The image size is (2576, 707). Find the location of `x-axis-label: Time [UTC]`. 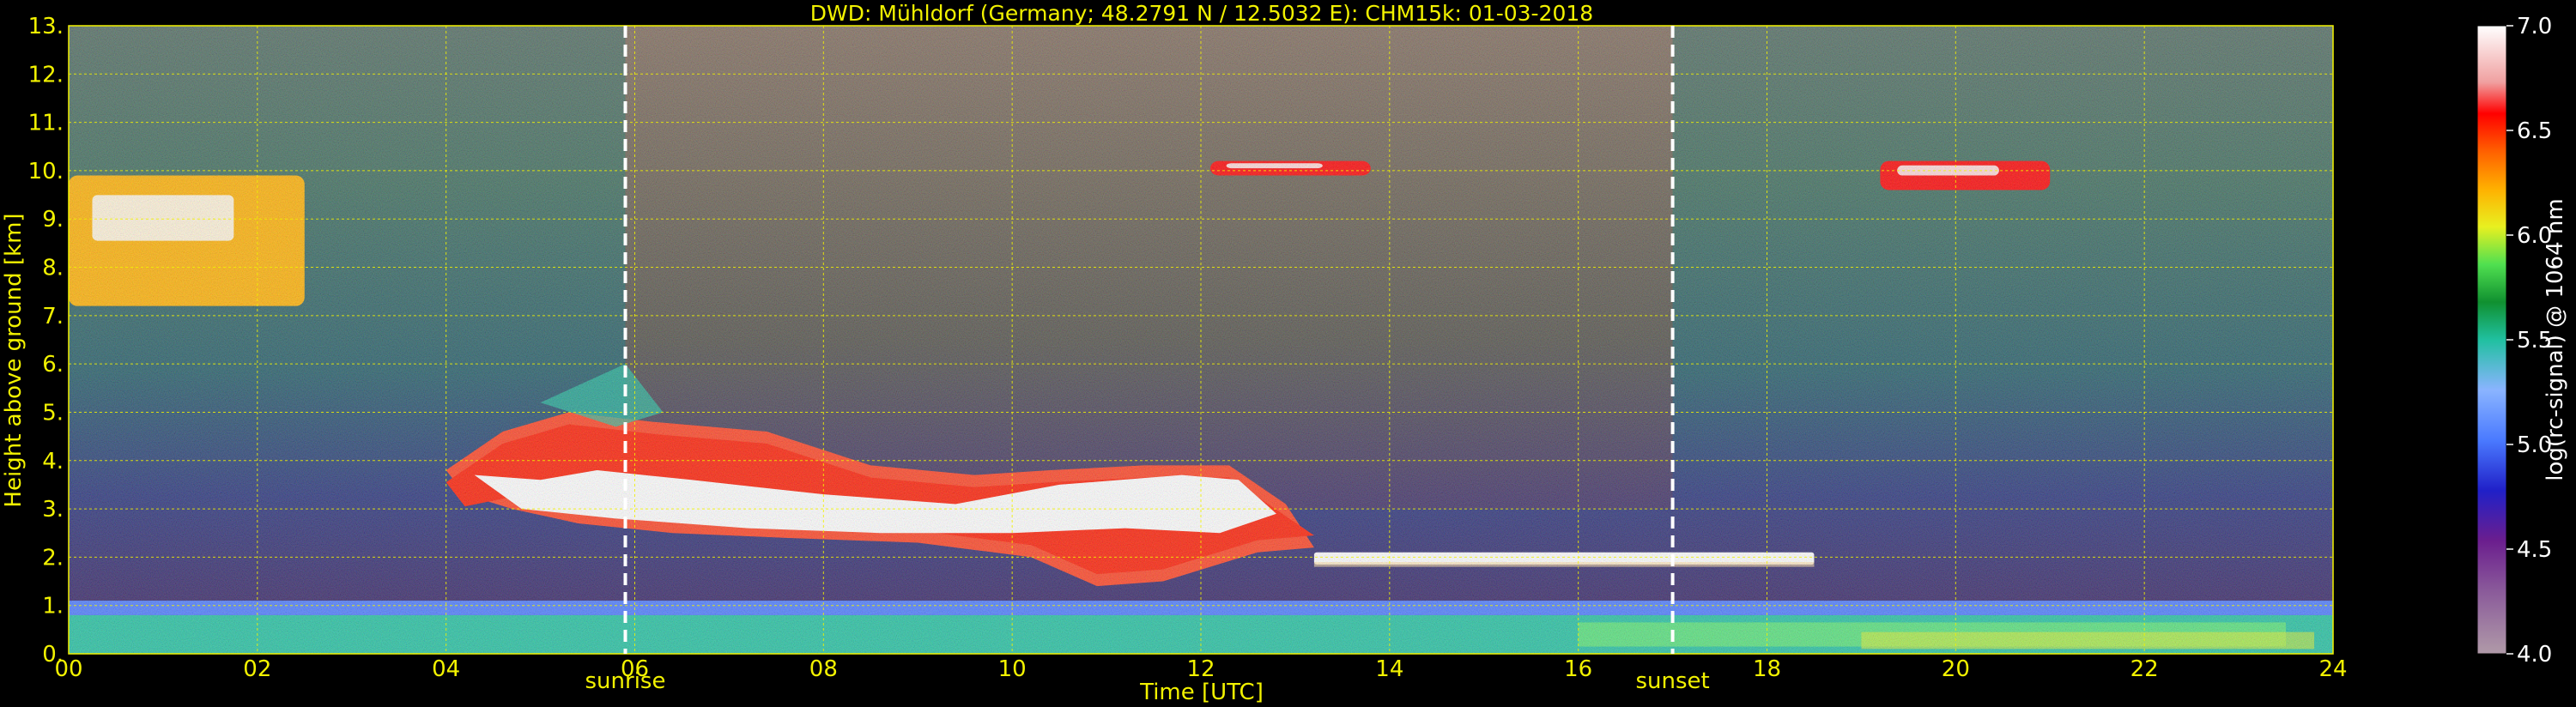

x-axis-label: Time [UTC] is located at coordinates (1201, 692).